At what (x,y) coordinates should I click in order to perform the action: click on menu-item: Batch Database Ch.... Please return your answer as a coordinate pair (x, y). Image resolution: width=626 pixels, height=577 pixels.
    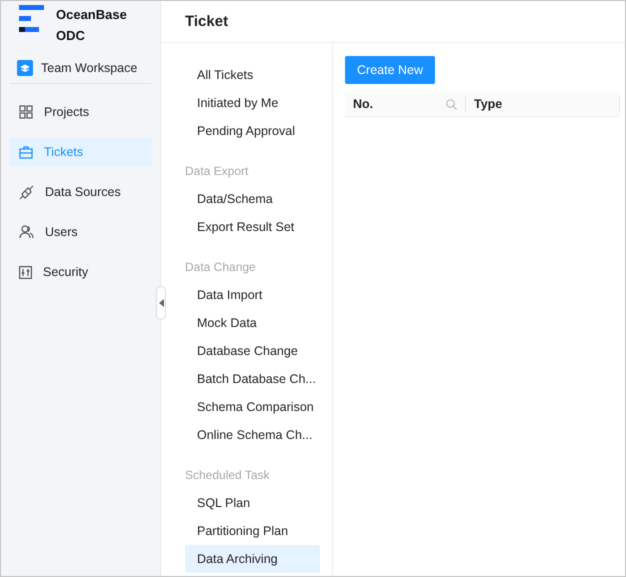
    Looking at the image, I should click on (252, 379).